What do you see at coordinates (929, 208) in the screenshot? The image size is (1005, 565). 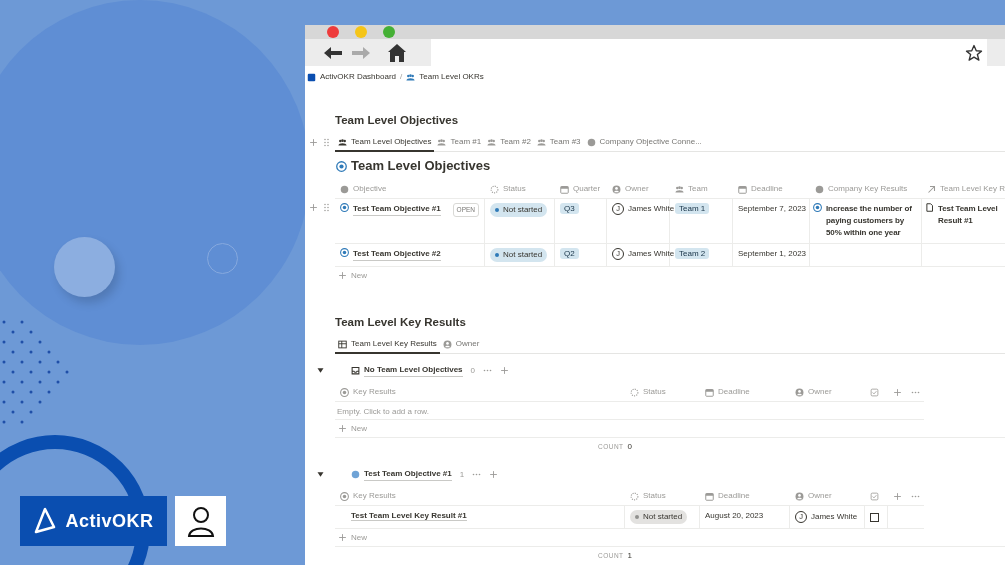 I see `document-icon` at bounding box center [929, 208].